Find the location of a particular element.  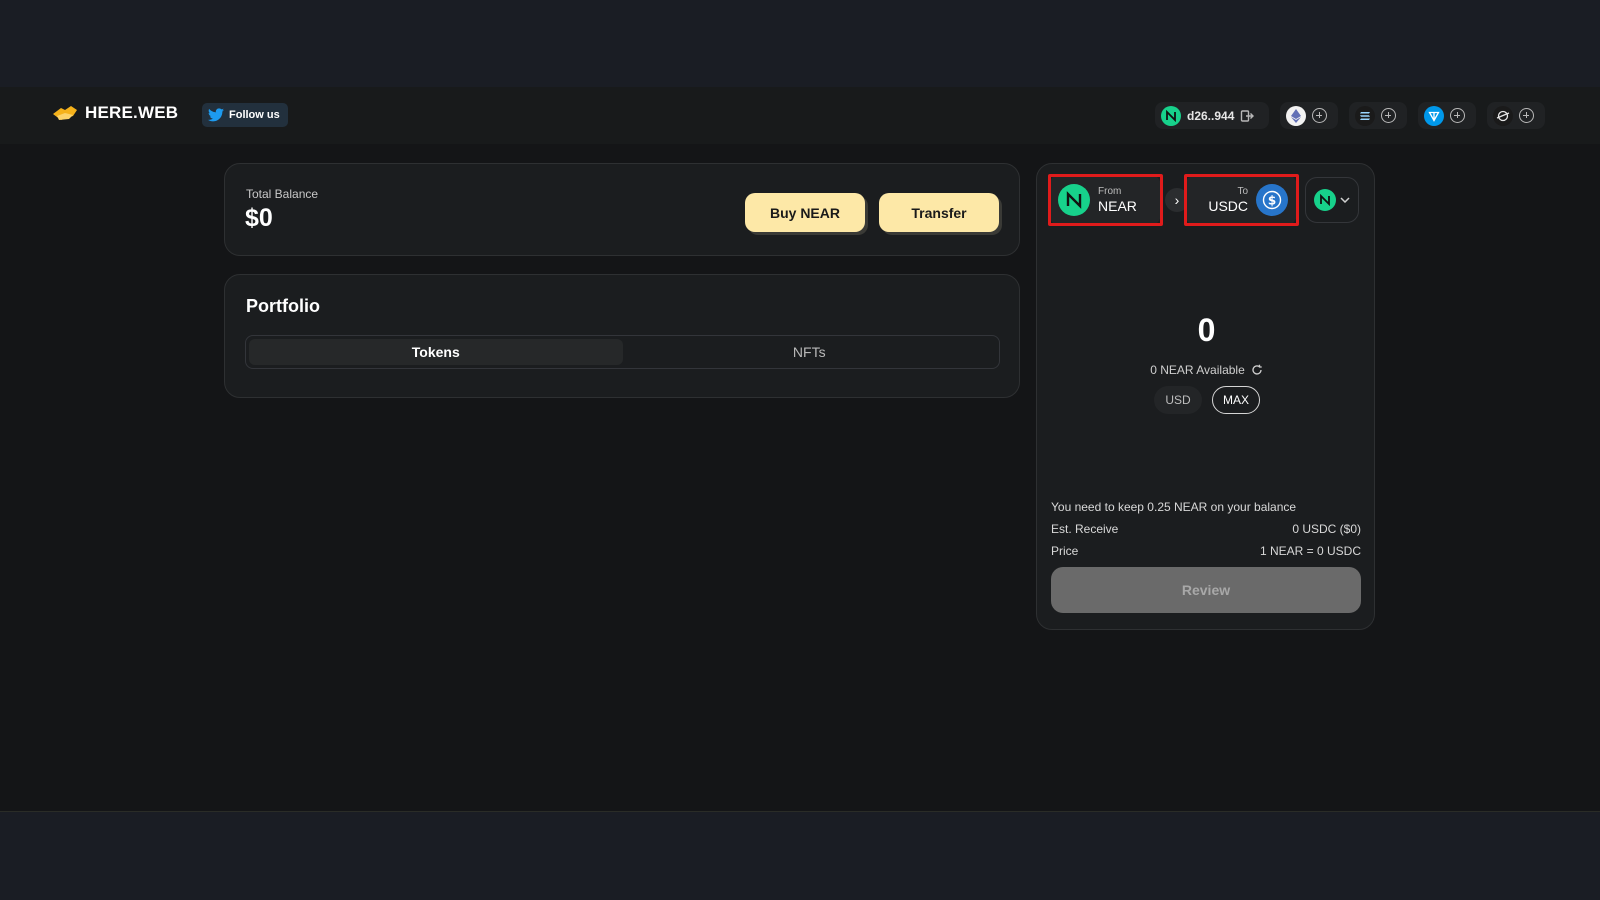

from-token-selector: From NEAR is located at coordinates (1105, 200).